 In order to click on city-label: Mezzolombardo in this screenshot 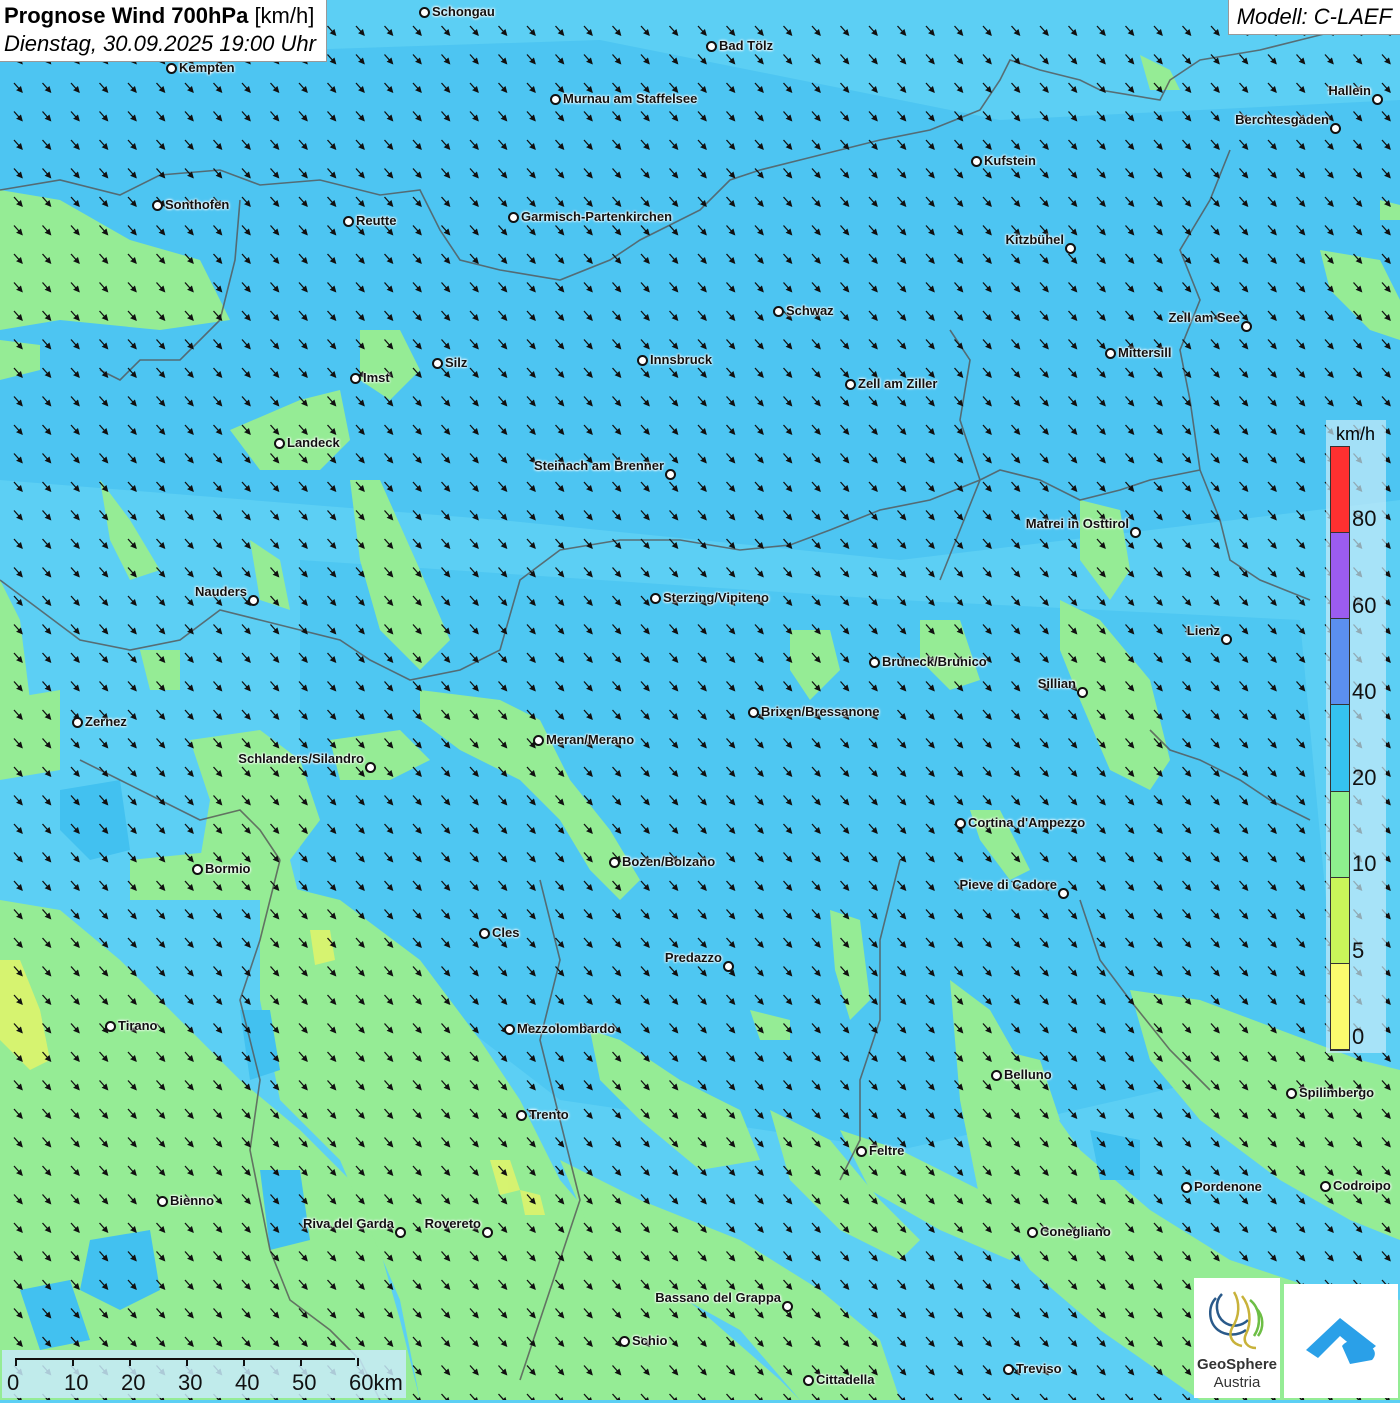, I will do `click(566, 1028)`.